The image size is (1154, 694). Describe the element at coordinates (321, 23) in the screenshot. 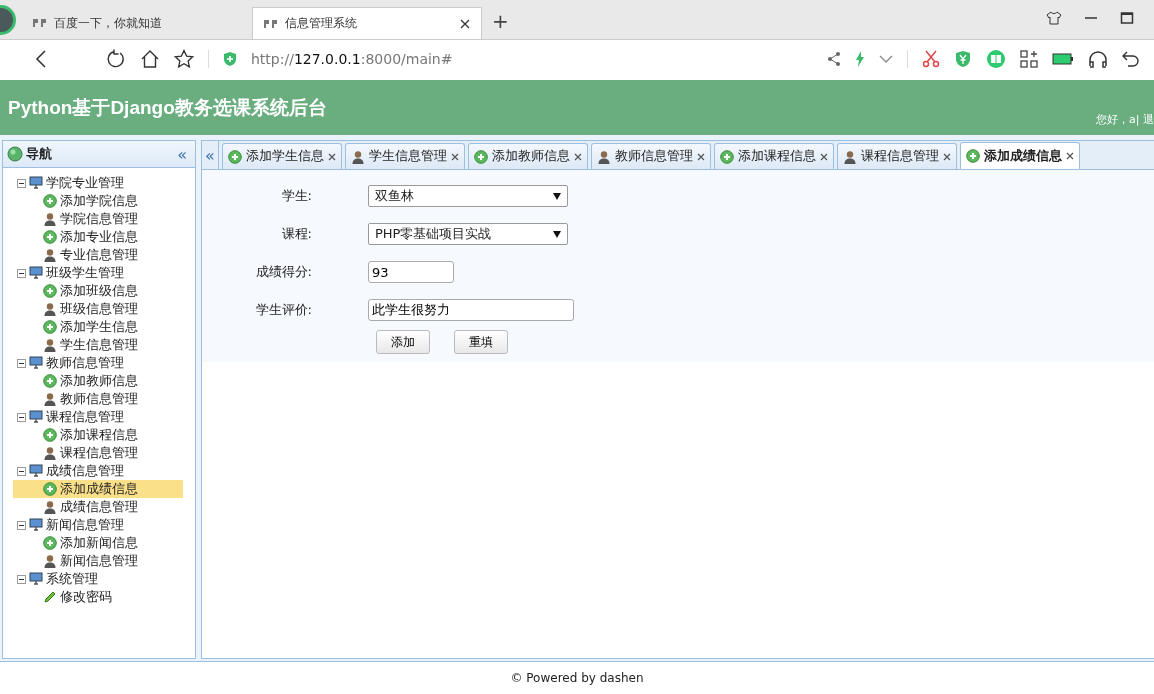

I see `tab-title: 信息管理系统` at that location.